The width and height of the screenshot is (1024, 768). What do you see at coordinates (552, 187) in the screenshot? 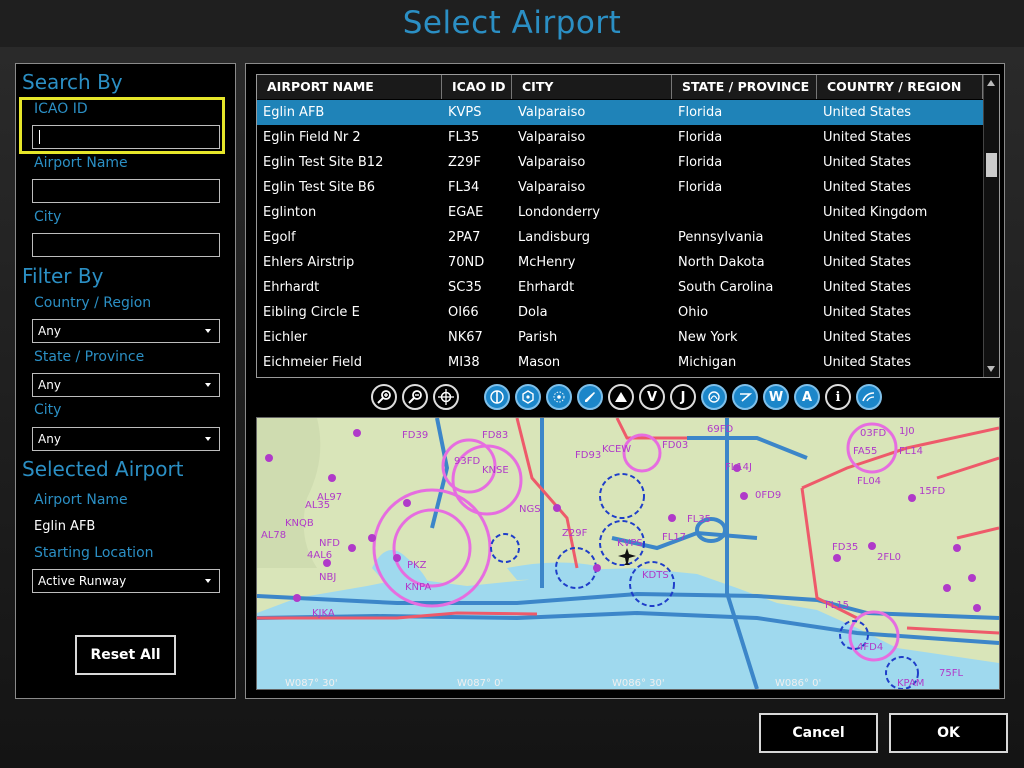
I see `table-cell: Valparaiso` at bounding box center [552, 187].